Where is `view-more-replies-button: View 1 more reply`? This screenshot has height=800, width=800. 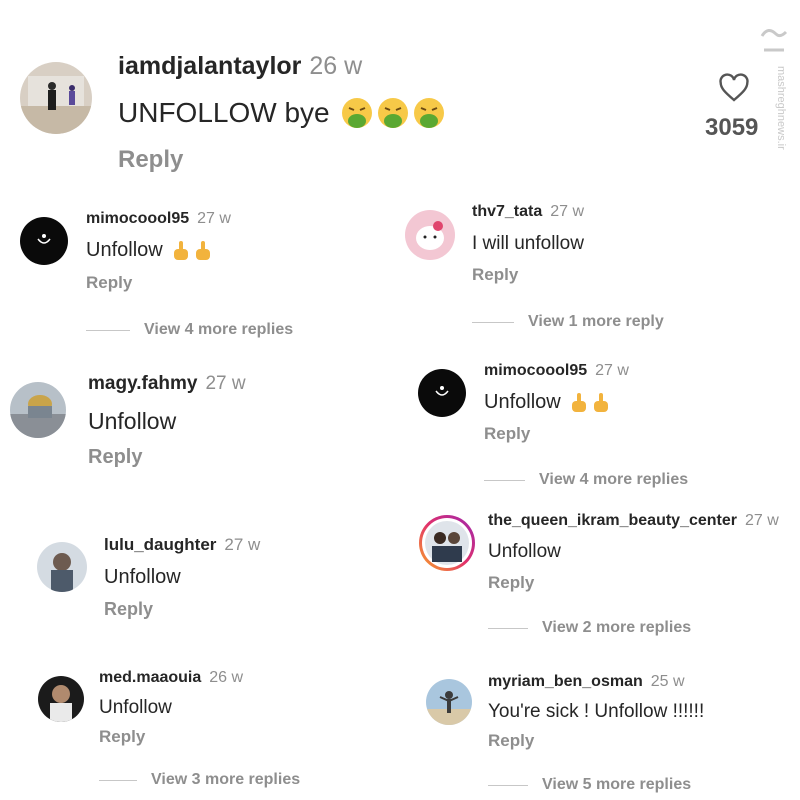 view-more-replies-button: View 1 more reply is located at coordinates (568, 322).